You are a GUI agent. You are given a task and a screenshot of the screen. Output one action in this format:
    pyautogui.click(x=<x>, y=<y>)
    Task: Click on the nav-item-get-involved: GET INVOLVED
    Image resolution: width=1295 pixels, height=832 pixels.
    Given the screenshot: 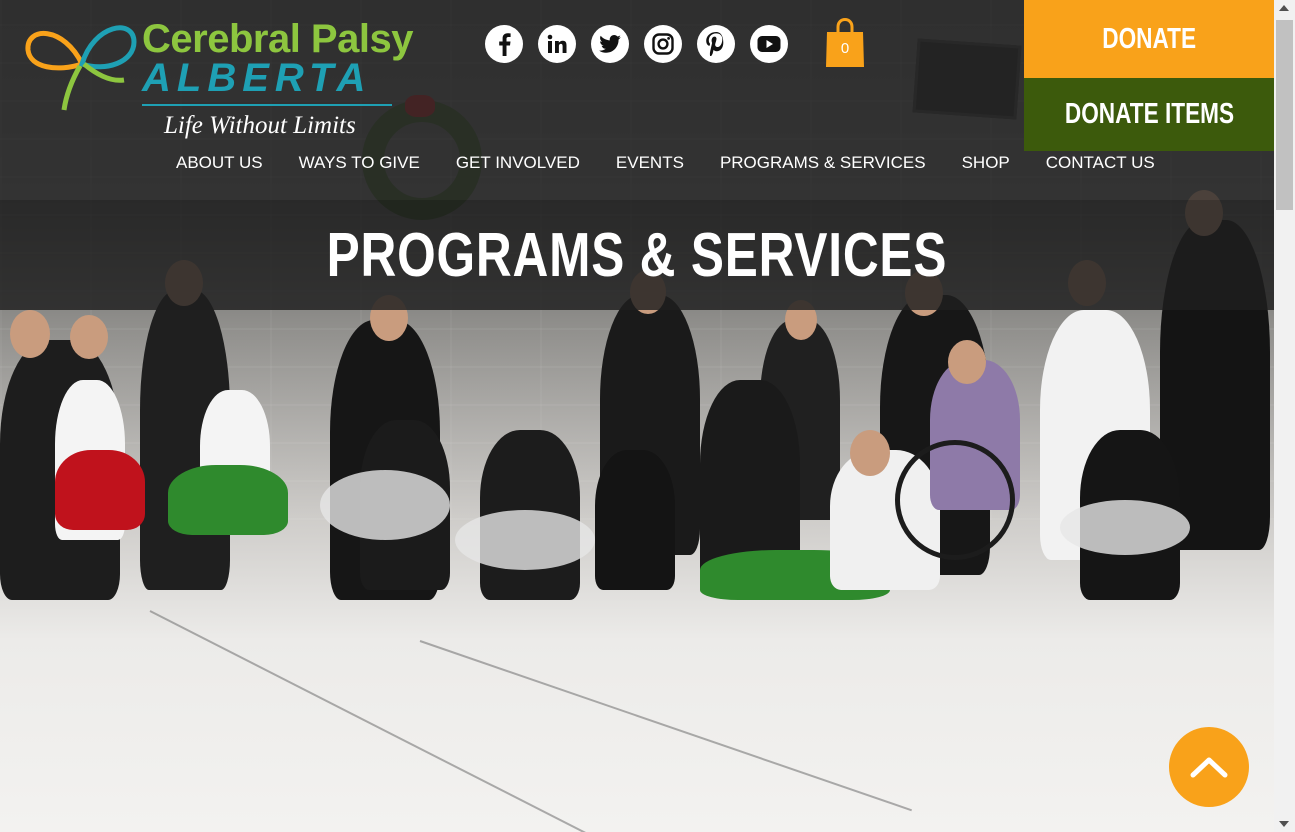 What is the action you would take?
    pyautogui.click(x=518, y=163)
    